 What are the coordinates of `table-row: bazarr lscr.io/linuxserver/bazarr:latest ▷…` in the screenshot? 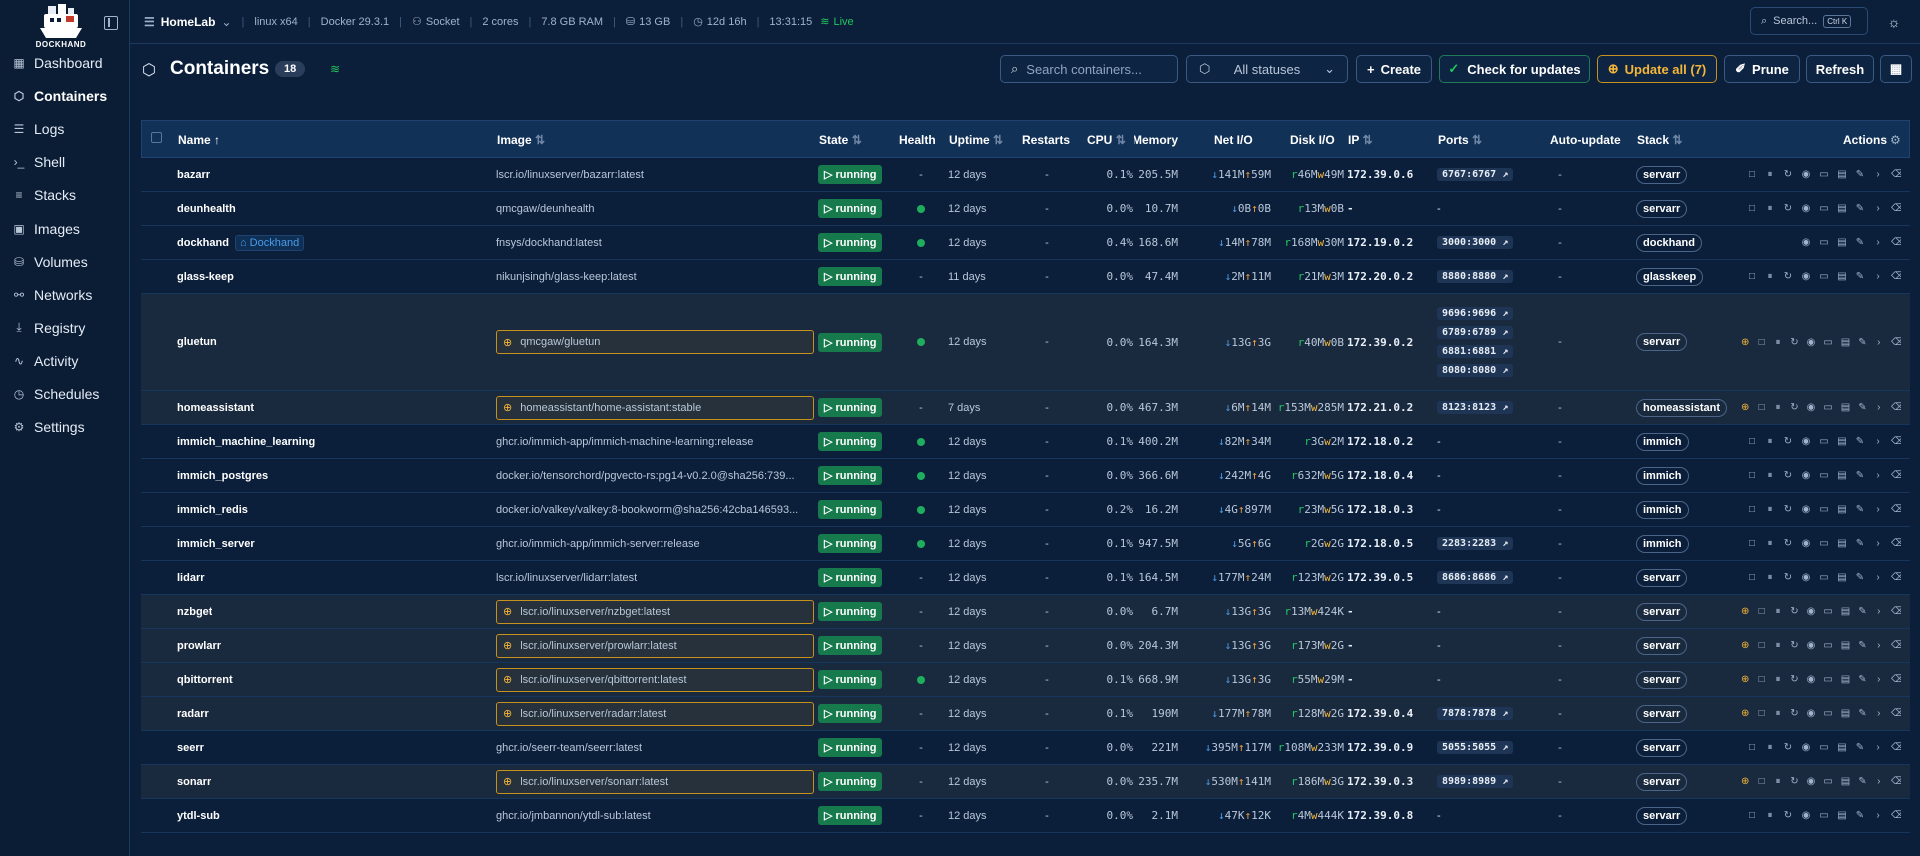 It's located at (1025, 175).